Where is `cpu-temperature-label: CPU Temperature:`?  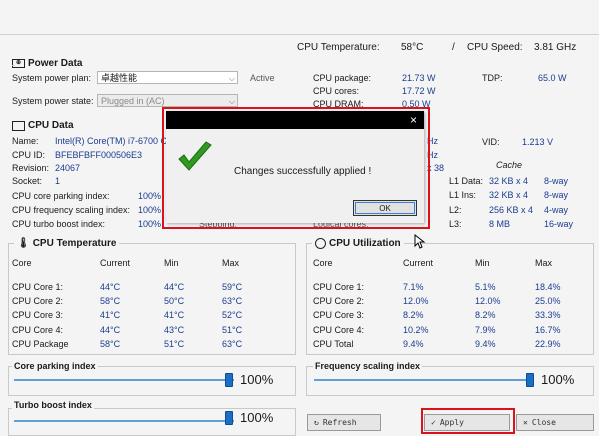 cpu-temperature-label: CPU Temperature: is located at coordinates (338, 47).